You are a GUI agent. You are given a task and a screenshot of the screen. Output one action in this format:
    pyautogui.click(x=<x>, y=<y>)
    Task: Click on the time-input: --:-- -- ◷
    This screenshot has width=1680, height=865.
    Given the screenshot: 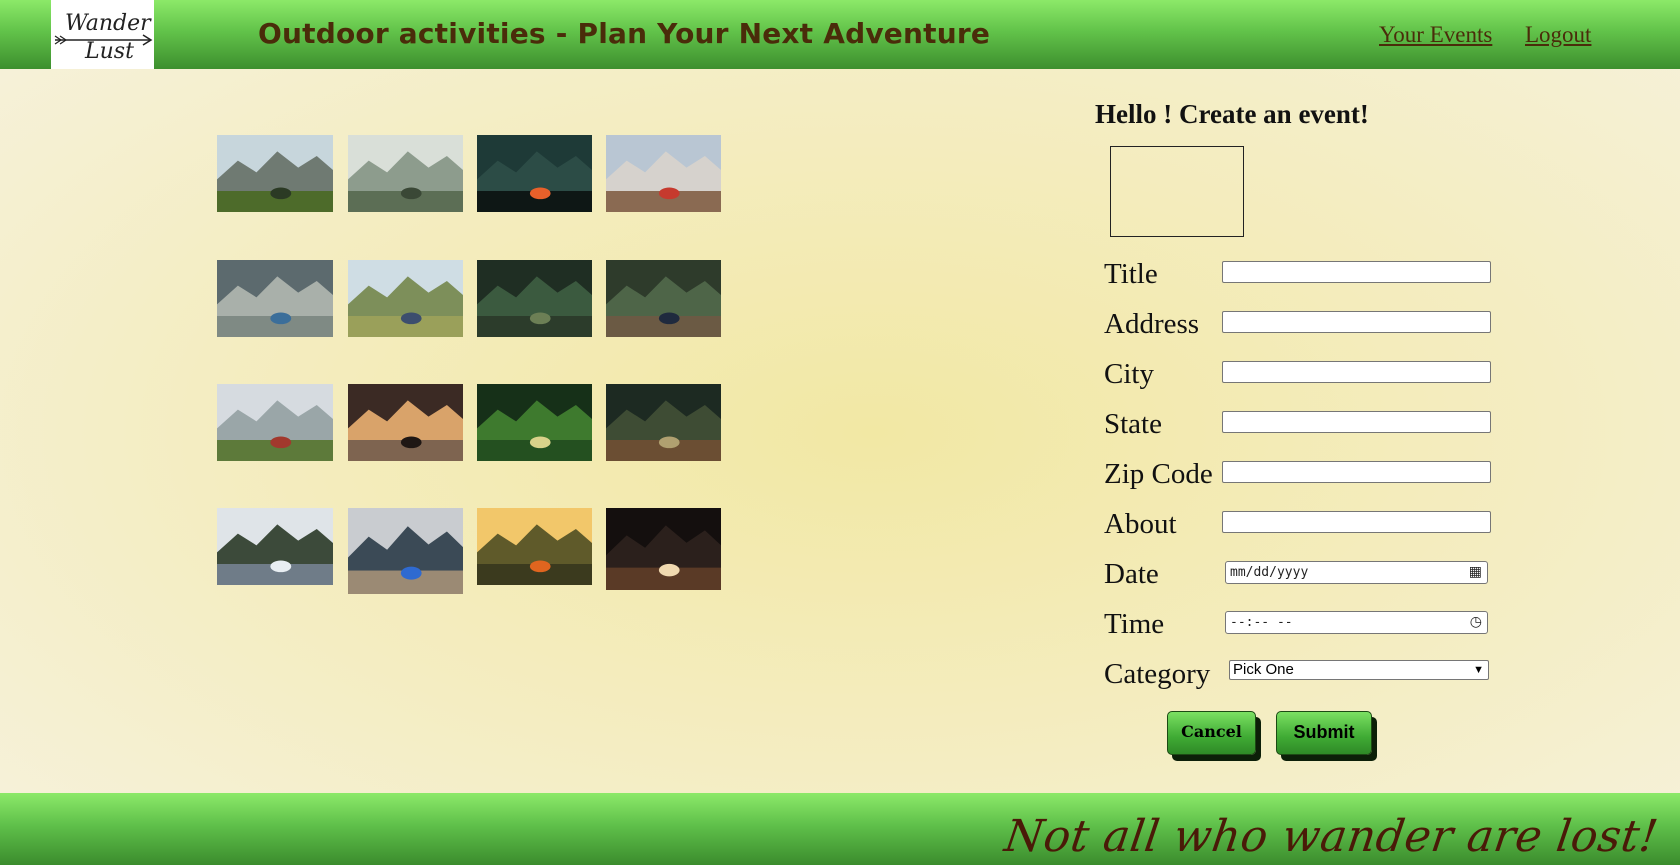 What is the action you would take?
    pyautogui.click(x=1356, y=622)
    